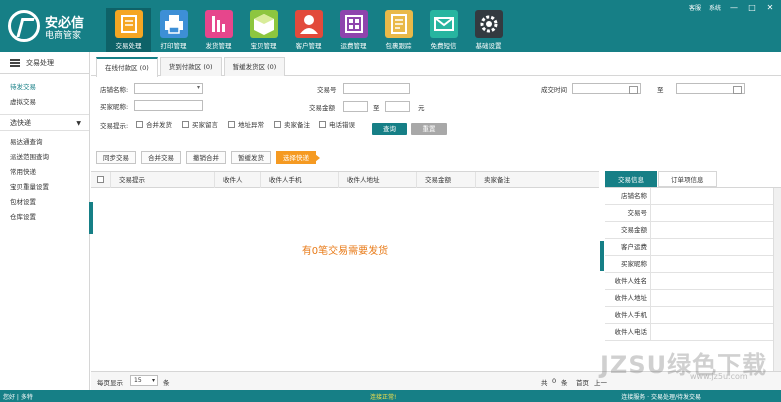 The image size is (781, 402). I want to click on per-page-select: 15, so click(144, 380).